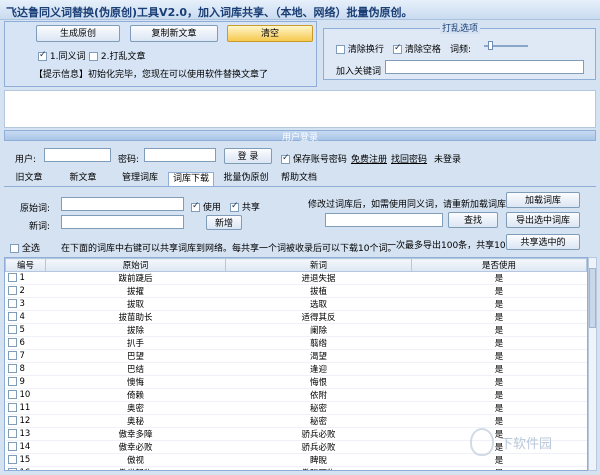 The height and width of the screenshot is (475, 600). Describe the element at coordinates (30, 249) in the screenshot. I see `select-all-label: 全选` at that location.